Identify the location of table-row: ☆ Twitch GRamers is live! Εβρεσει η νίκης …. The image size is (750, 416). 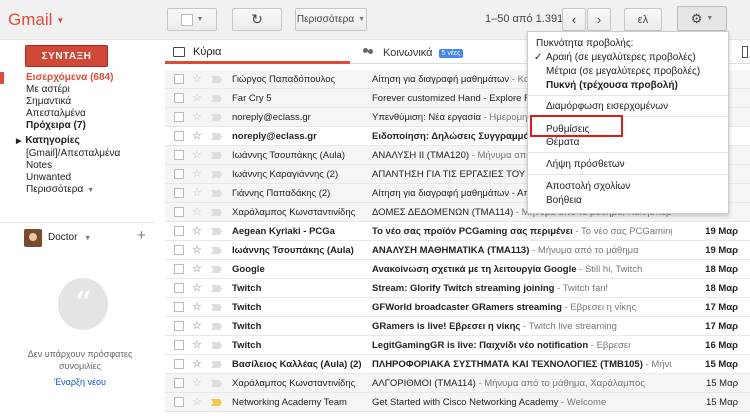
(457, 326).